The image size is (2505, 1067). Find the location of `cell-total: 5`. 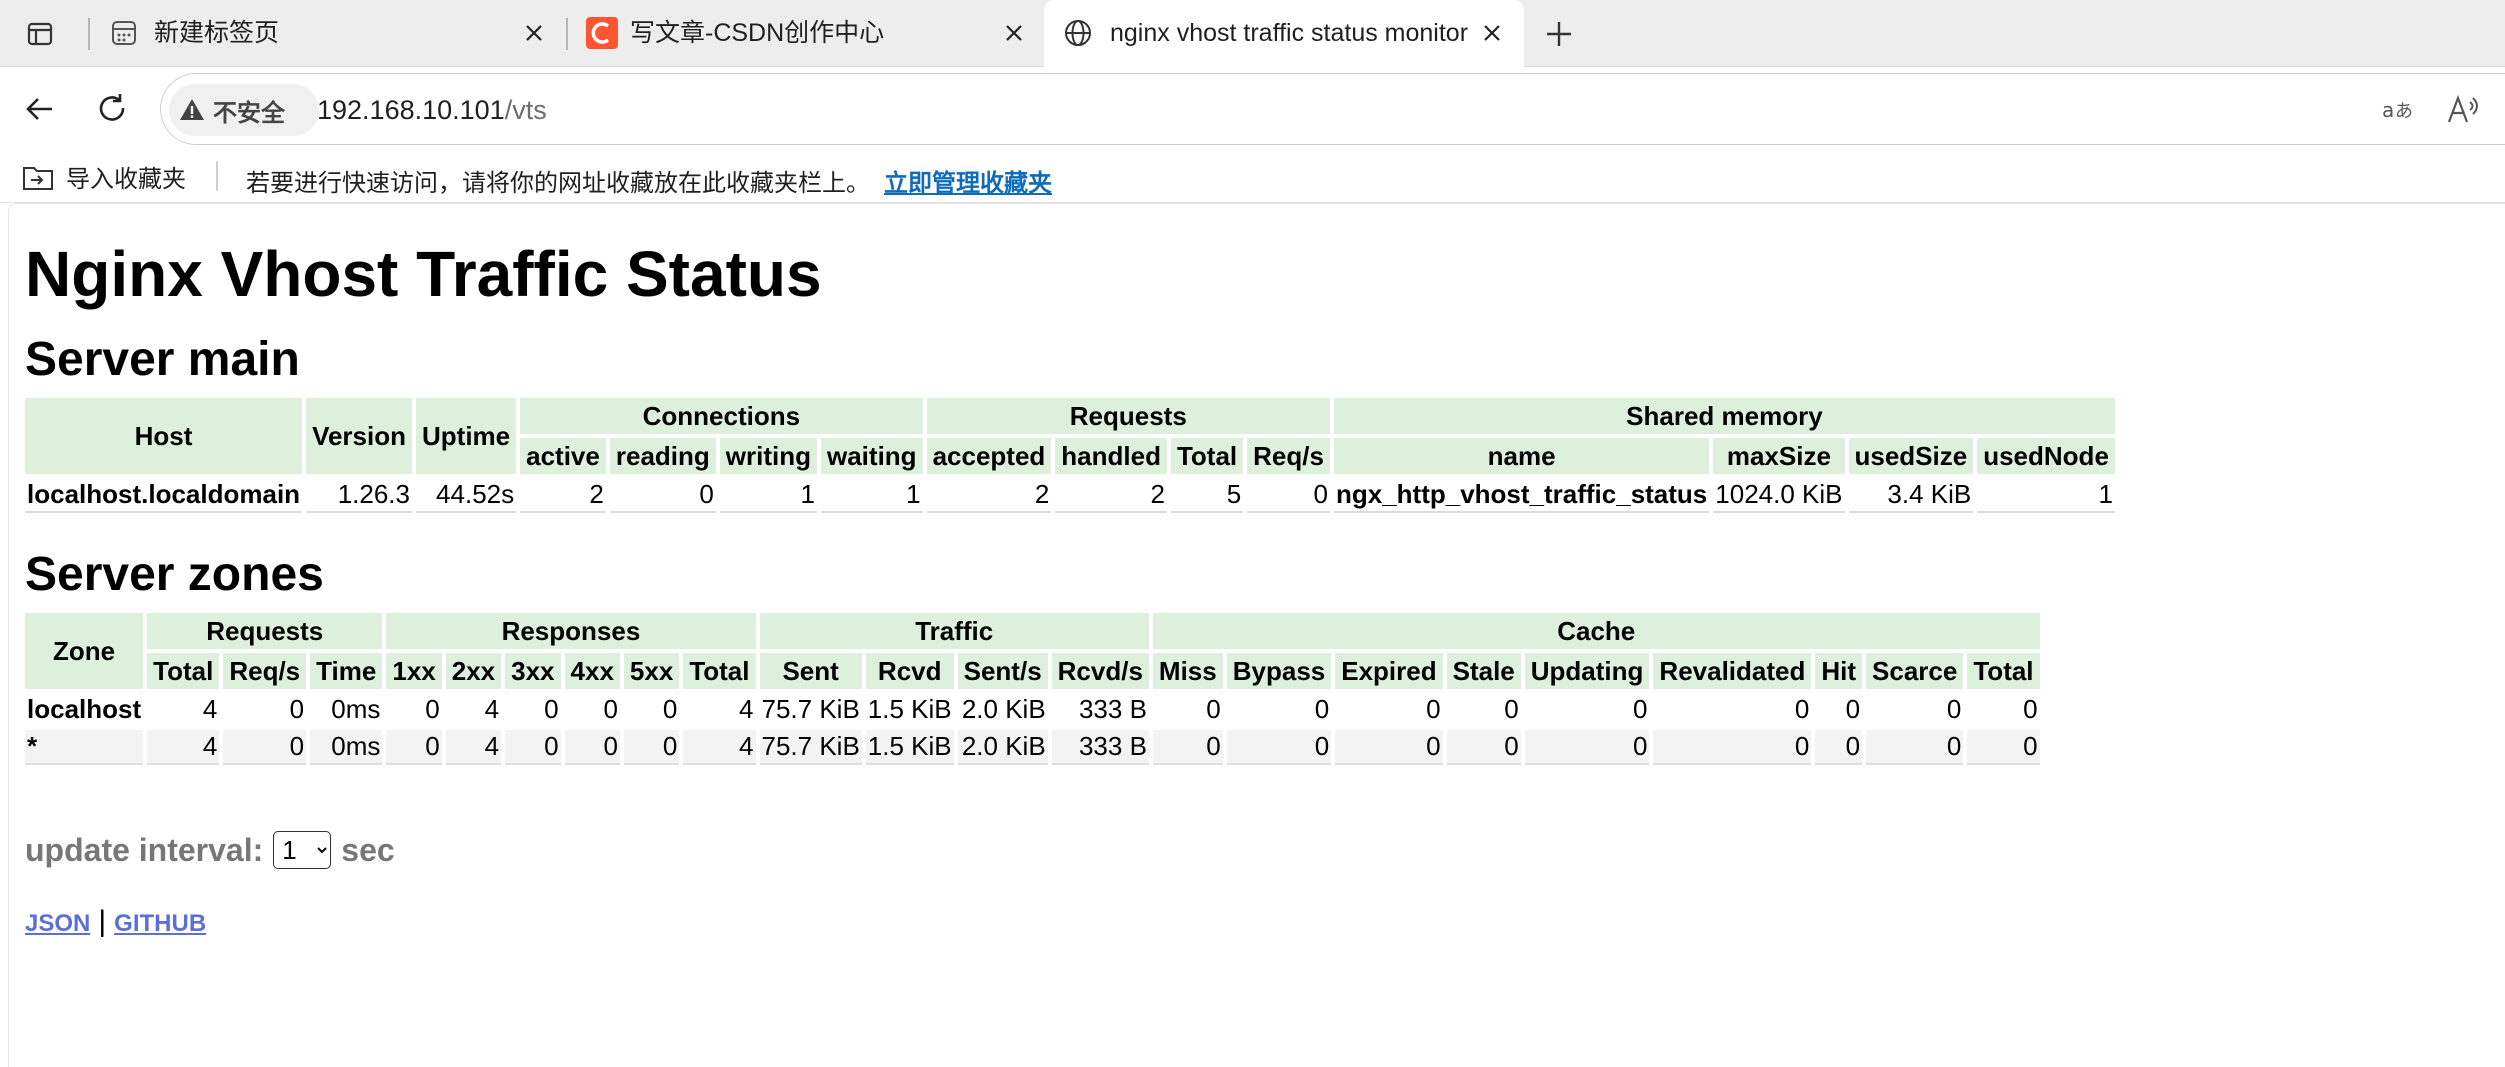

cell-total: 5 is located at coordinates (1207, 495).